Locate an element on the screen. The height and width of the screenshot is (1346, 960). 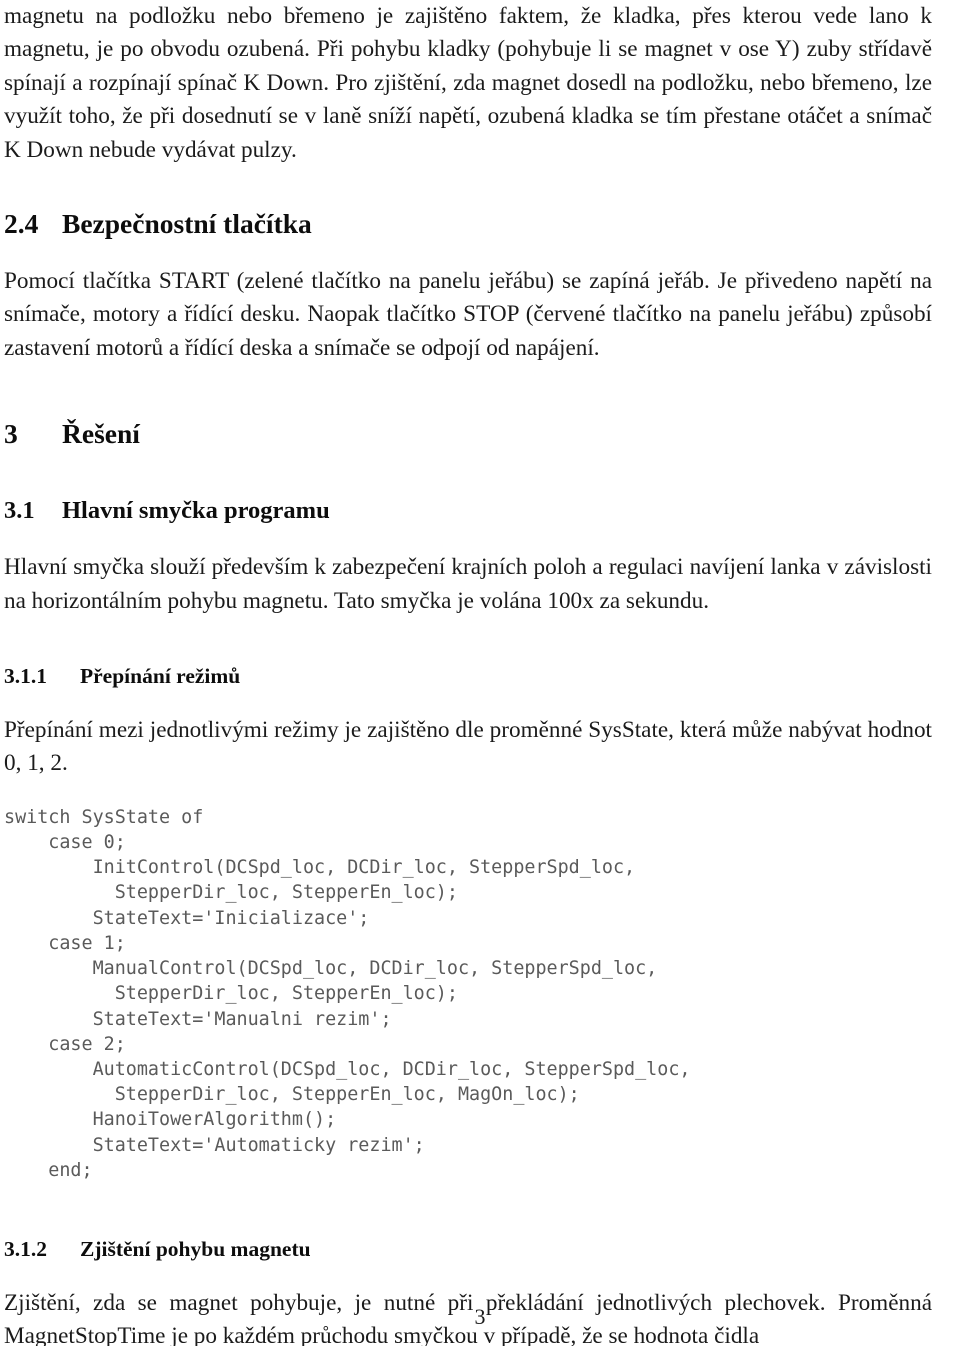
heading-section-2-4-number: 2.4 is located at coordinates (21, 224).